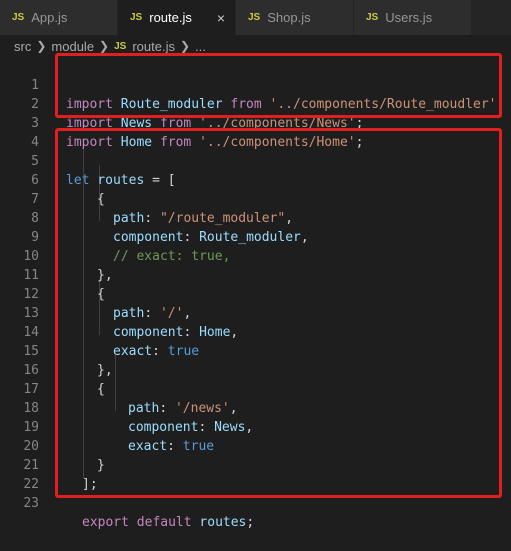  What do you see at coordinates (105, 522) in the screenshot?
I see `keyword: export` at bounding box center [105, 522].